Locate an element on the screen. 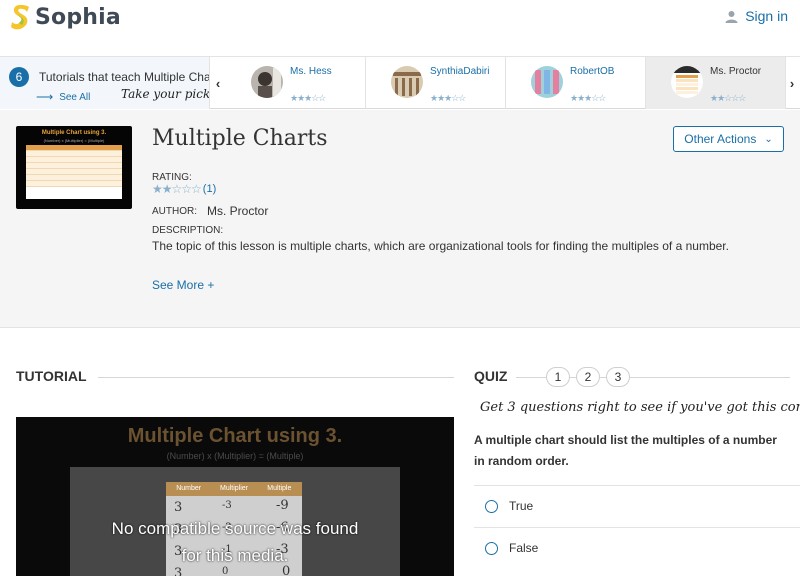  answer-label: False is located at coordinates (524, 548).